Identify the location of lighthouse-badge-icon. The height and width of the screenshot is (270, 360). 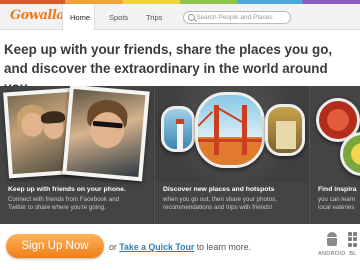
(178, 129).